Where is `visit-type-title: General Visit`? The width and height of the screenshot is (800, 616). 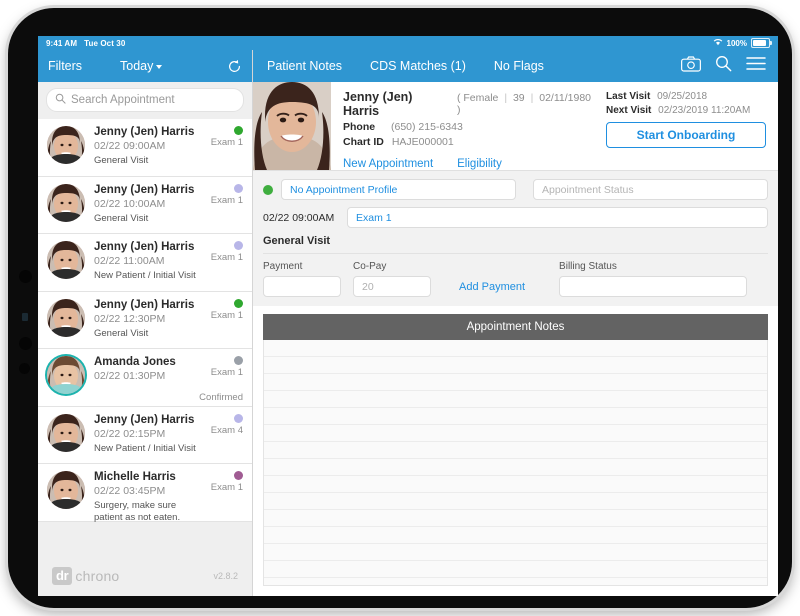 visit-type-title: General Visit is located at coordinates (297, 241).